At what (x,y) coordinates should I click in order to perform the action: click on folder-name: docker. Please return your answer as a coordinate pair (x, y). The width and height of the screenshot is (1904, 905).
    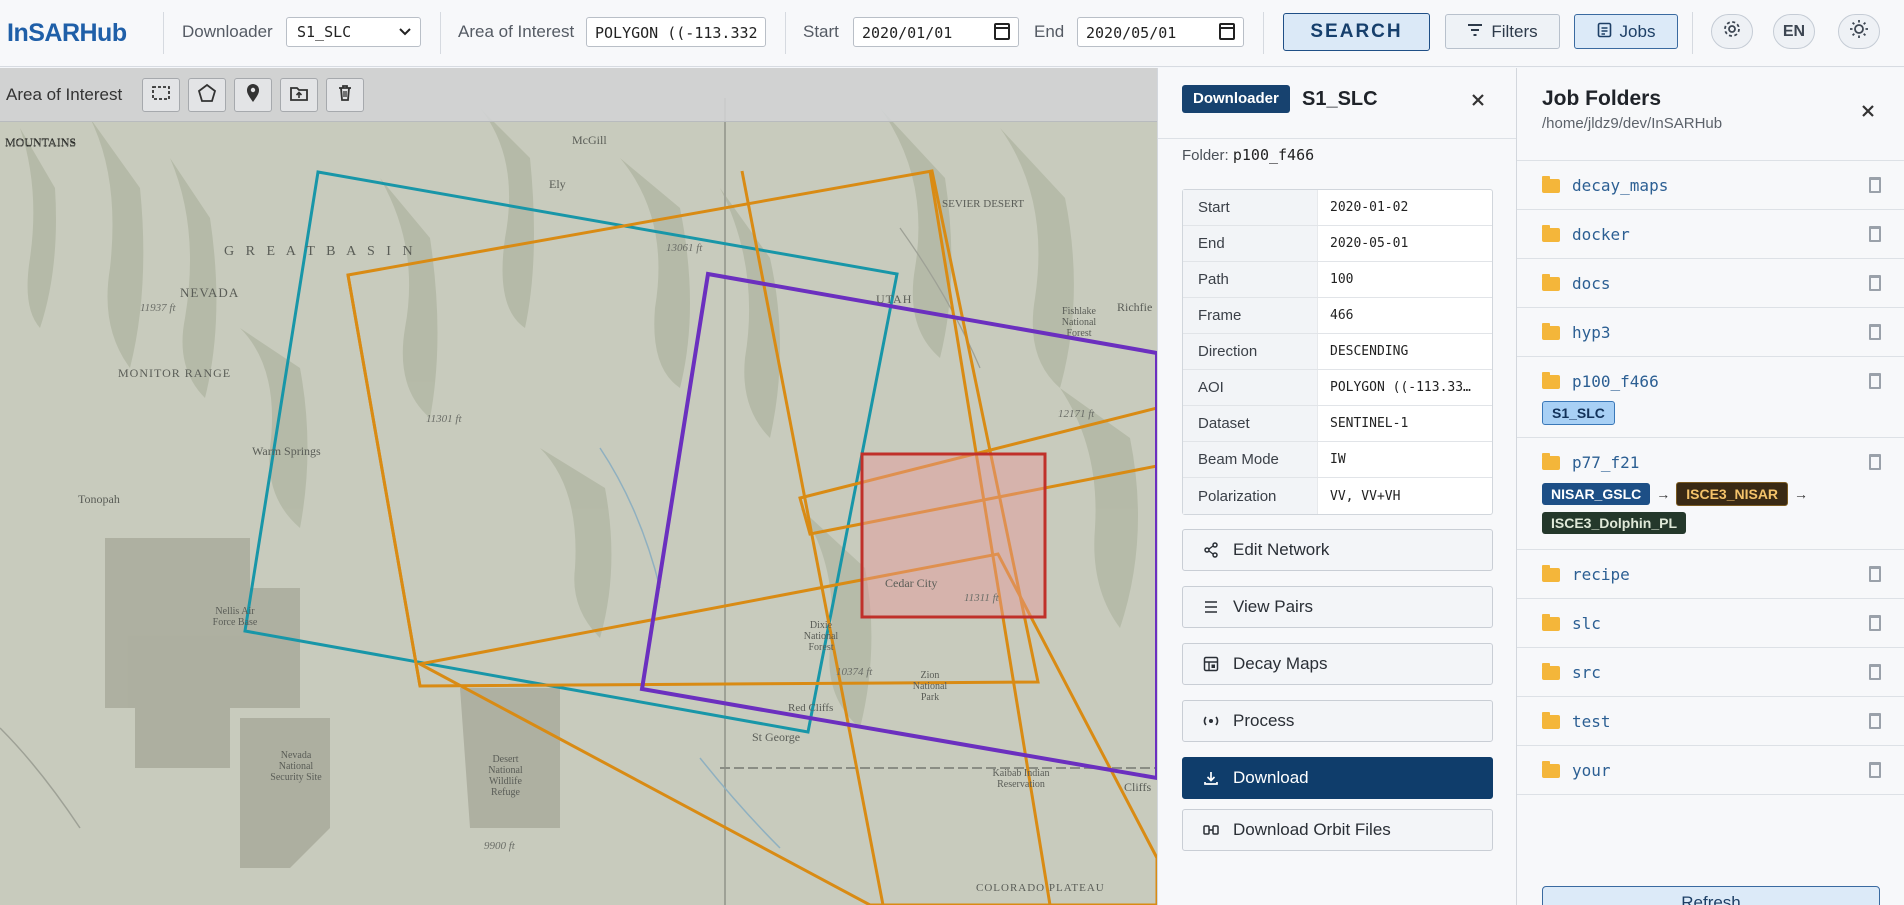
    Looking at the image, I should click on (1601, 234).